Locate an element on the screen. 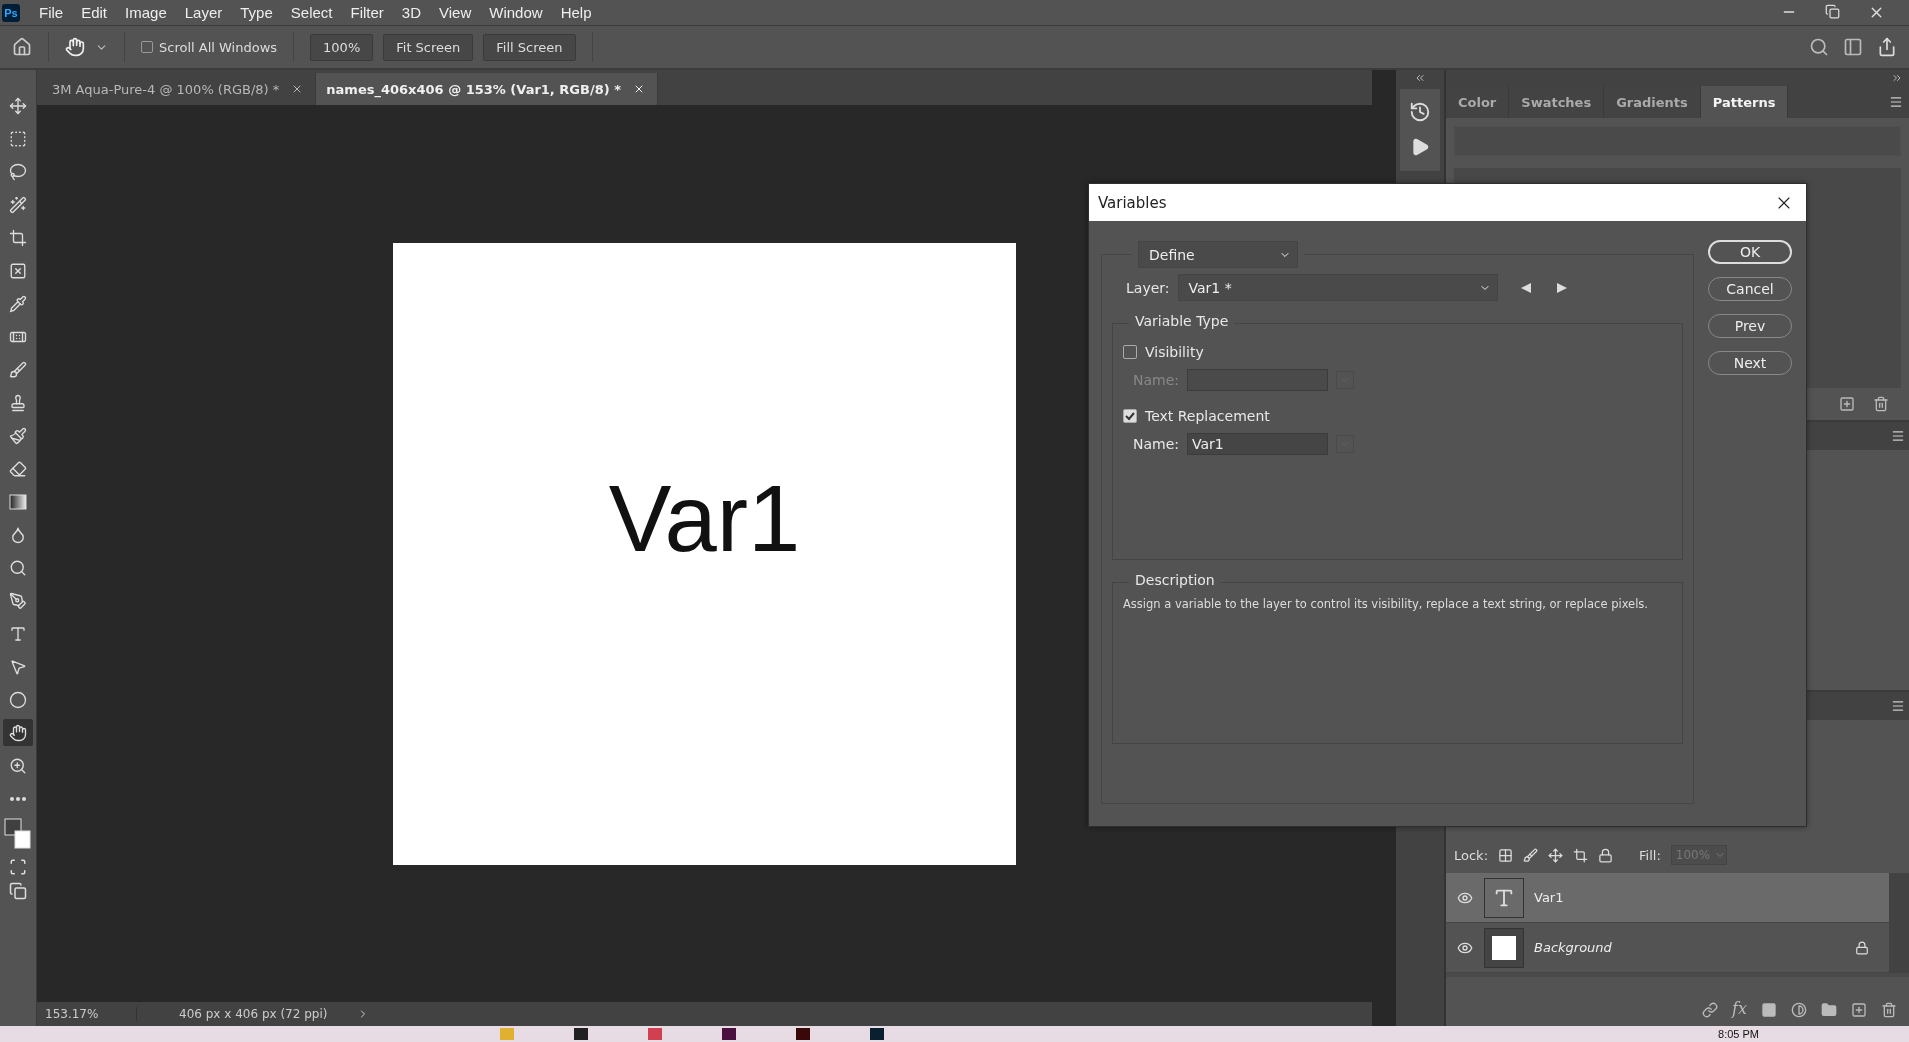  checkbox-label: Scroll All Windows is located at coordinates (218, 47).